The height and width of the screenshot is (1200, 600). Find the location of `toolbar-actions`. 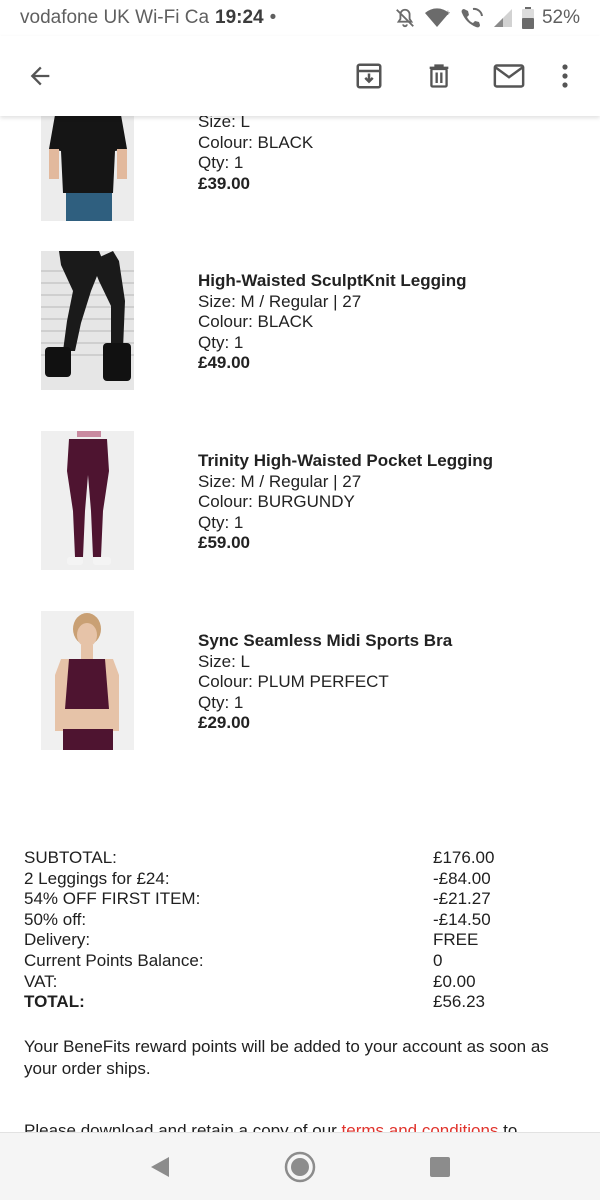

toolbar-actions is located at coordinates (457, 76).